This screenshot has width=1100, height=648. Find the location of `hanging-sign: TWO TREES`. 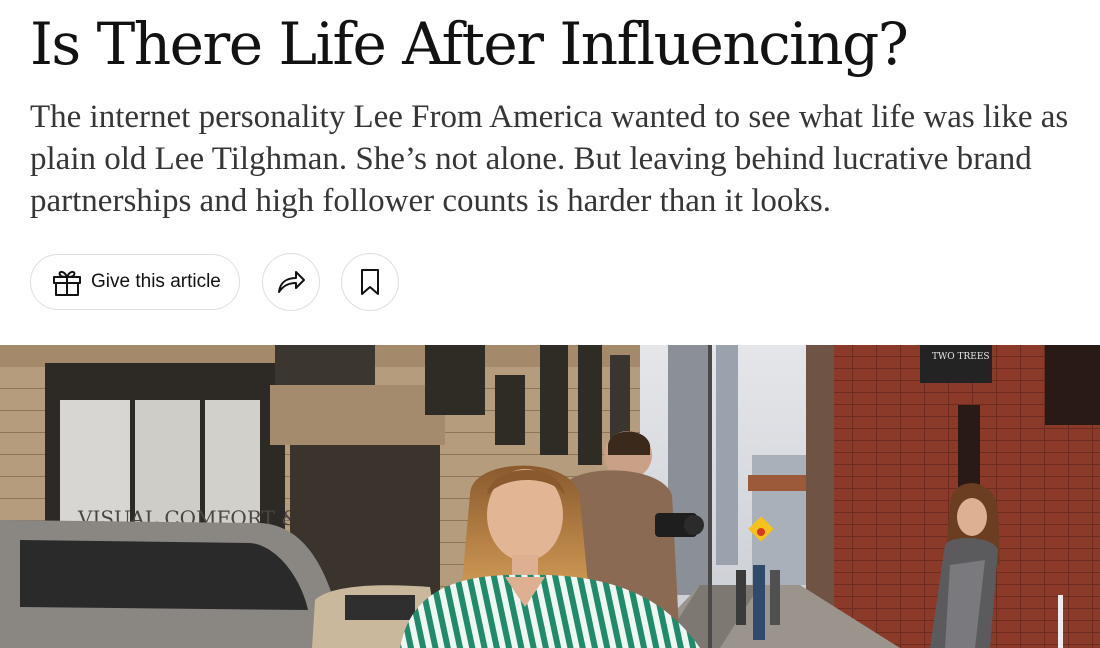

hanging-sign: TWO TREES is located at coordinates (961, 357).